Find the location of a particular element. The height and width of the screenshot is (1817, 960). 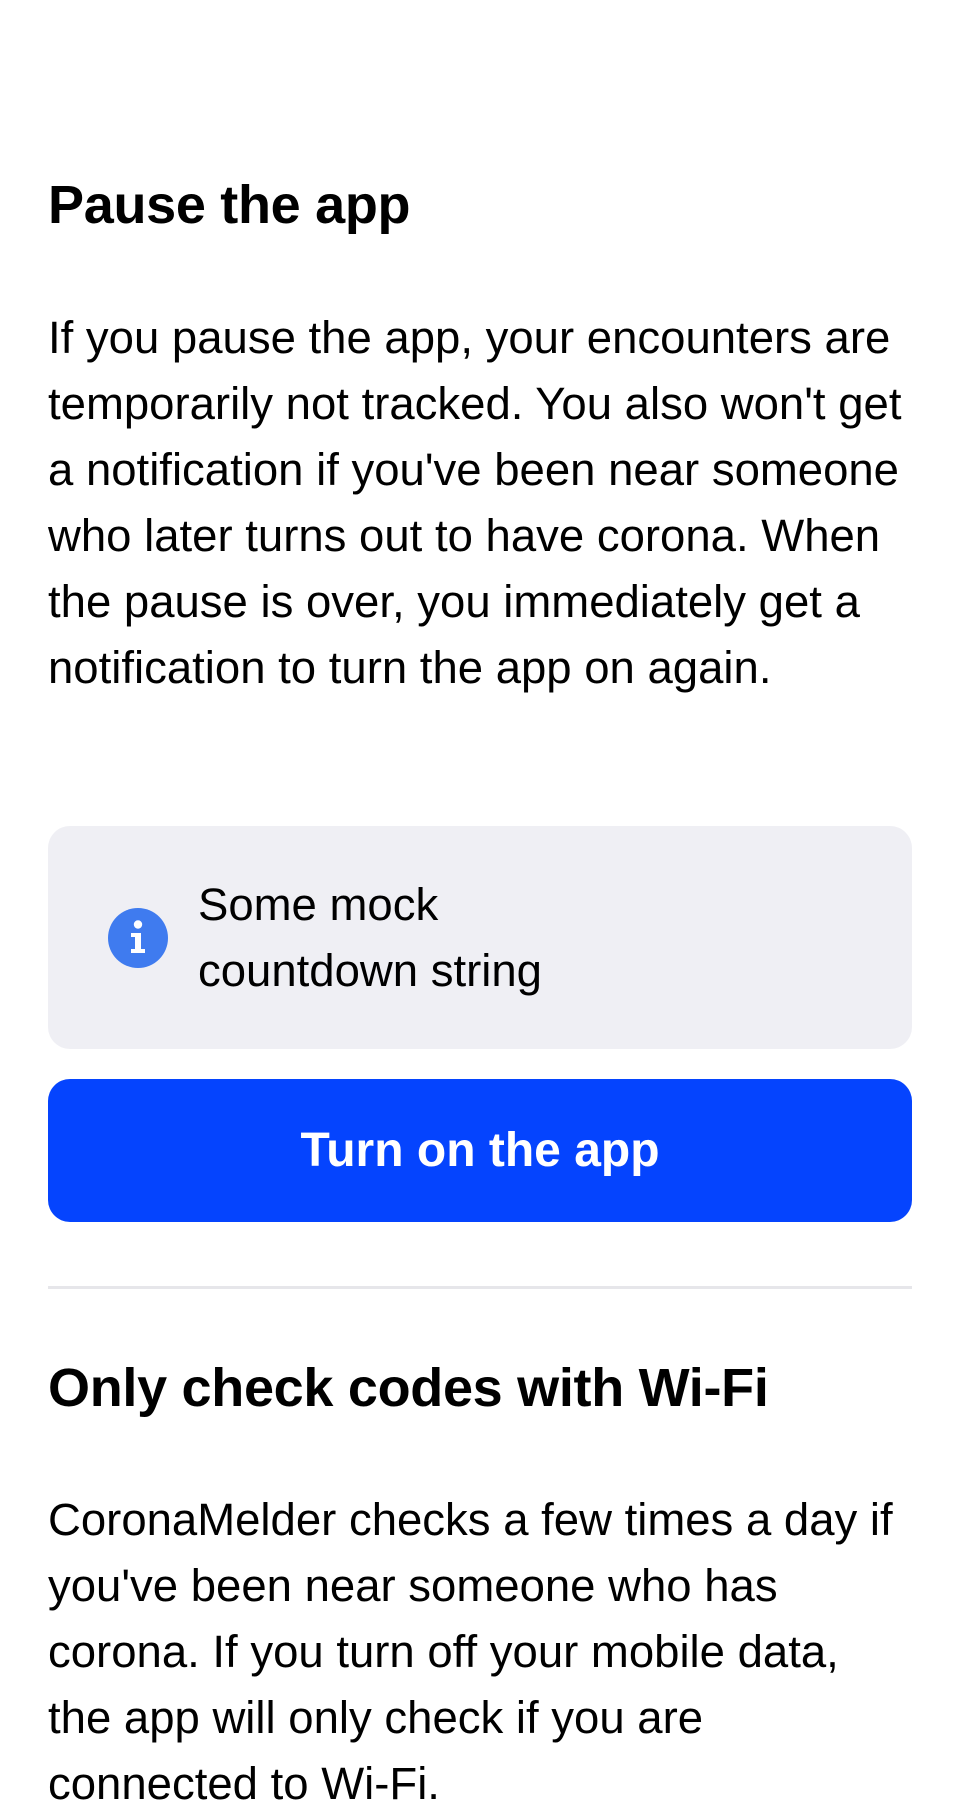

info-icon is located at coordinates (138, 938).